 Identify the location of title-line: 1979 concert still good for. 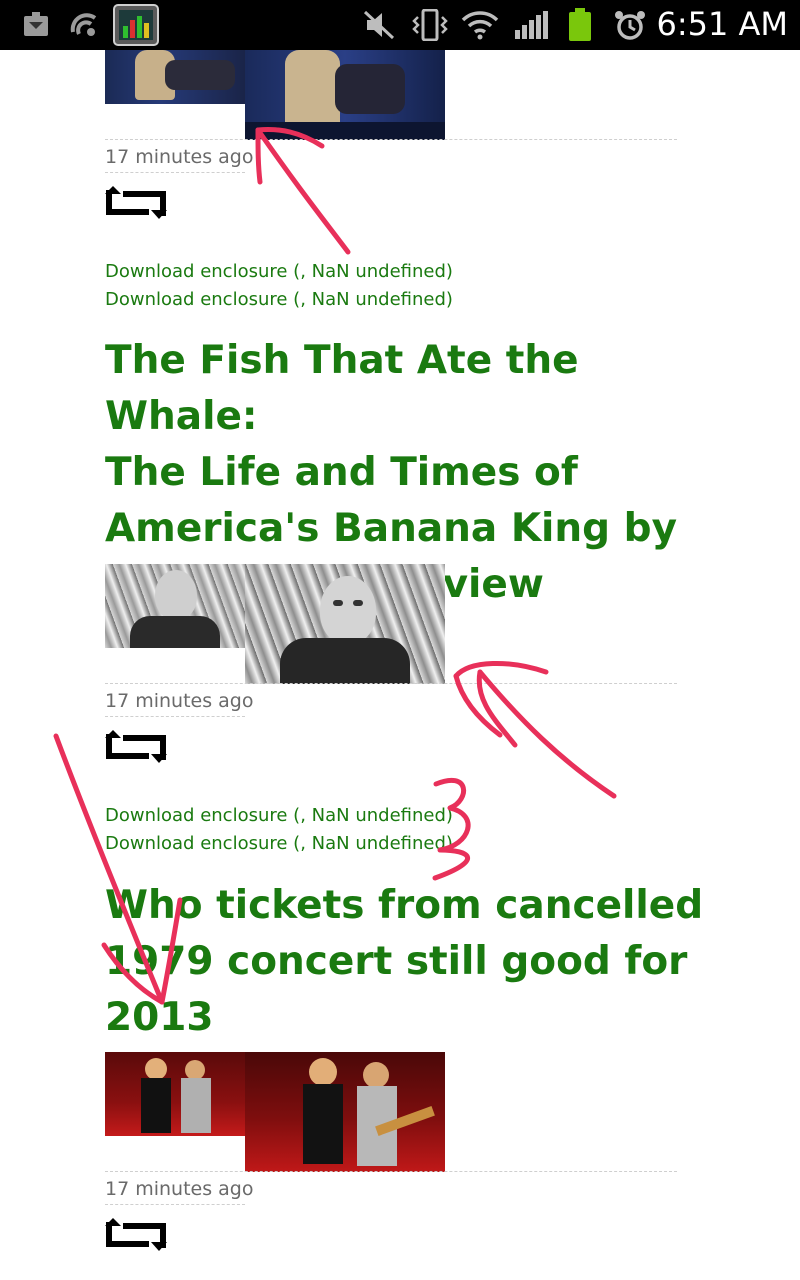
(396, 961).